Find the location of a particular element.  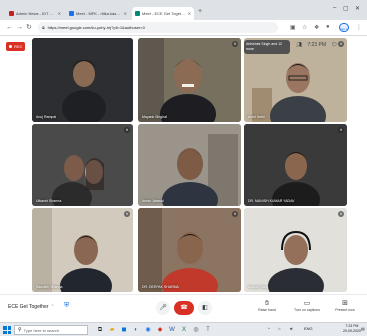

hand-icon: ✋︎ is located at coordinates (267, 303).